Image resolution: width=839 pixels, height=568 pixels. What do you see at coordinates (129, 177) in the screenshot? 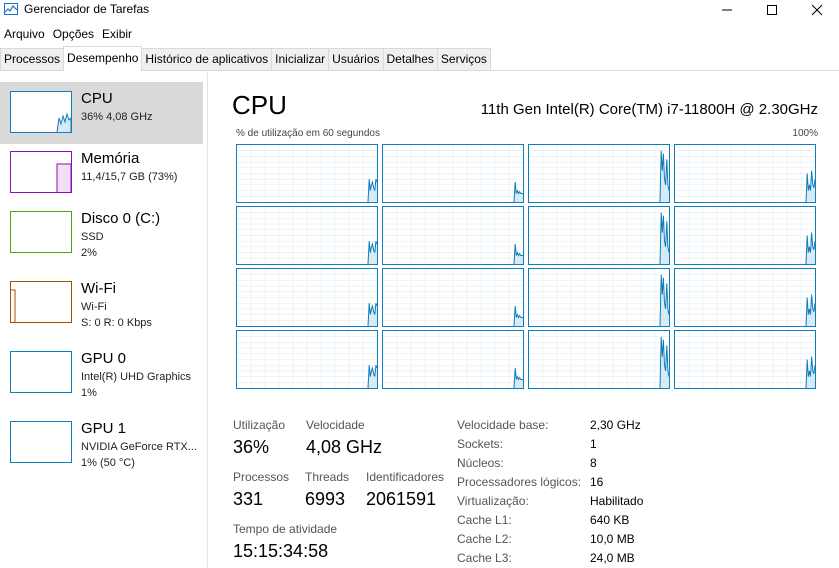
I see `sidebar-item-detail: 11,4/15,7 GB (73%)` at bounding box center [129, 177].